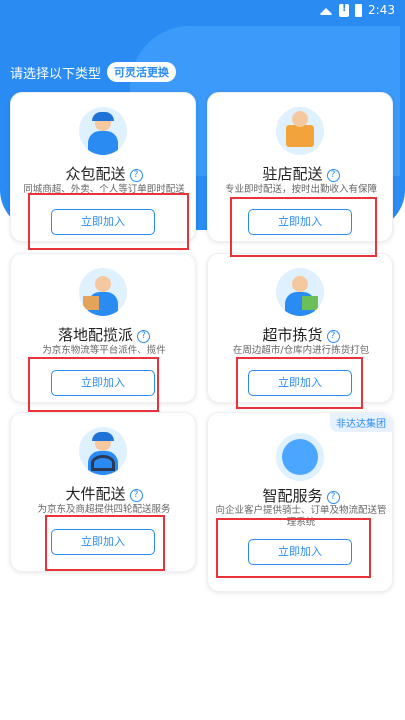 The image size is (405, 720). What do you see at coordinates (103, 131) in the screenshot?
I see `courier-scooter-icon` at bounding box center [103, 131].